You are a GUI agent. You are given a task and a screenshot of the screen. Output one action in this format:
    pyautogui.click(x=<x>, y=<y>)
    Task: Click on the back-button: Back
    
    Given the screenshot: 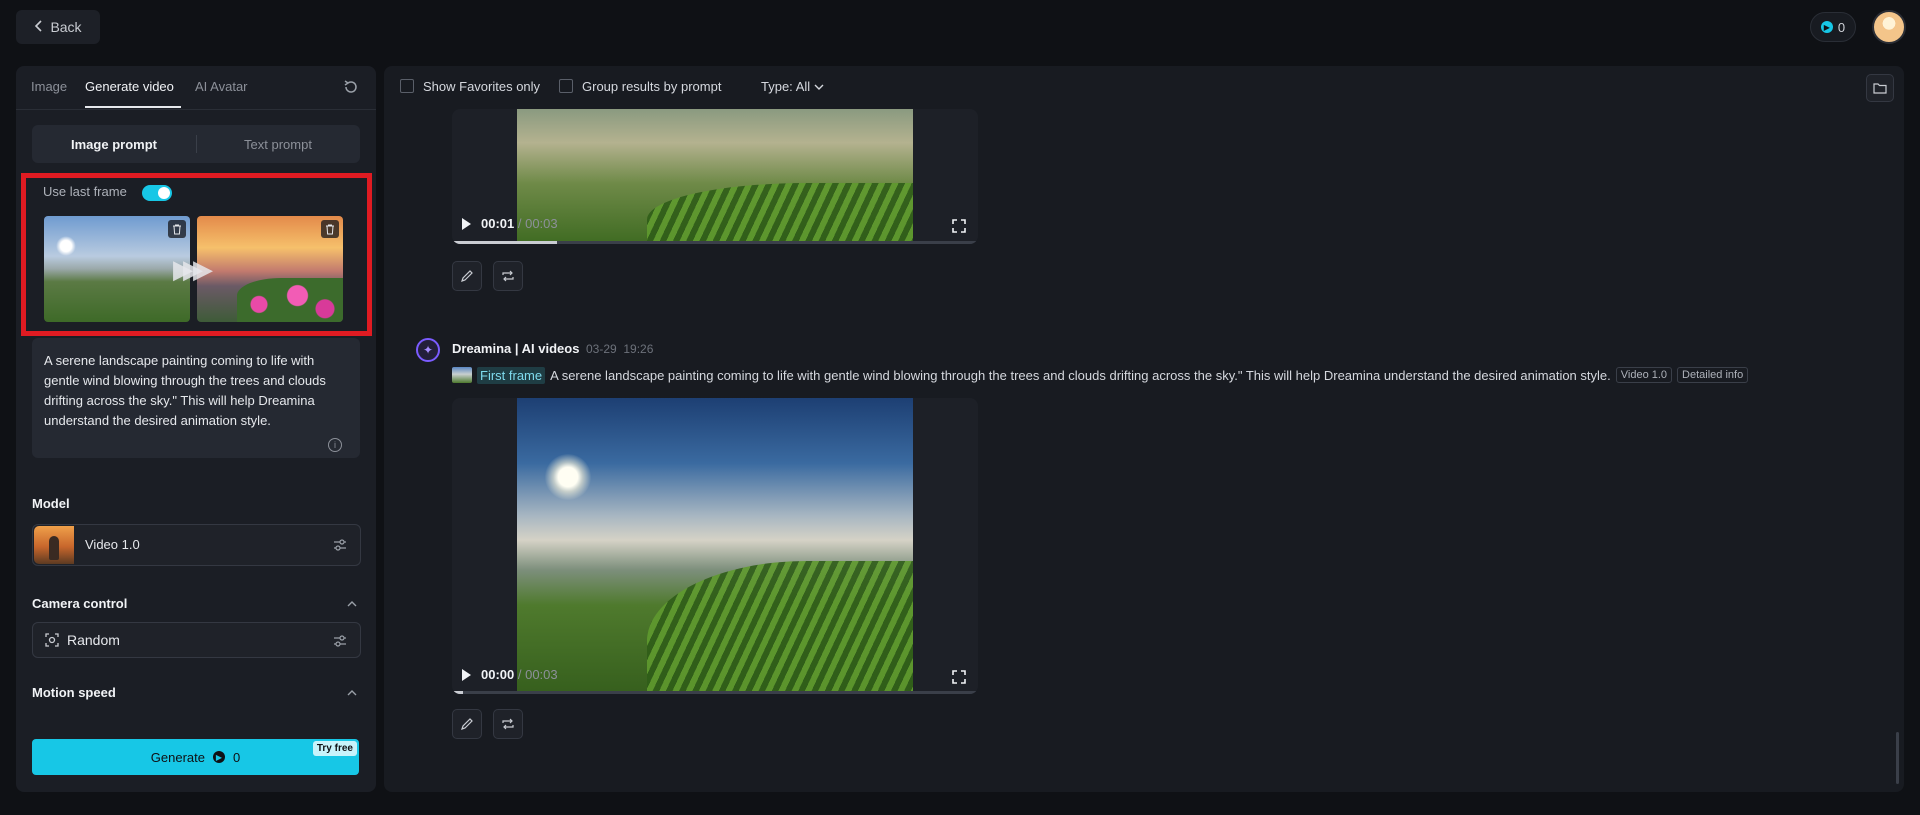 What is the action you would take?
    pyautogui.click(x=58, y=27)
    